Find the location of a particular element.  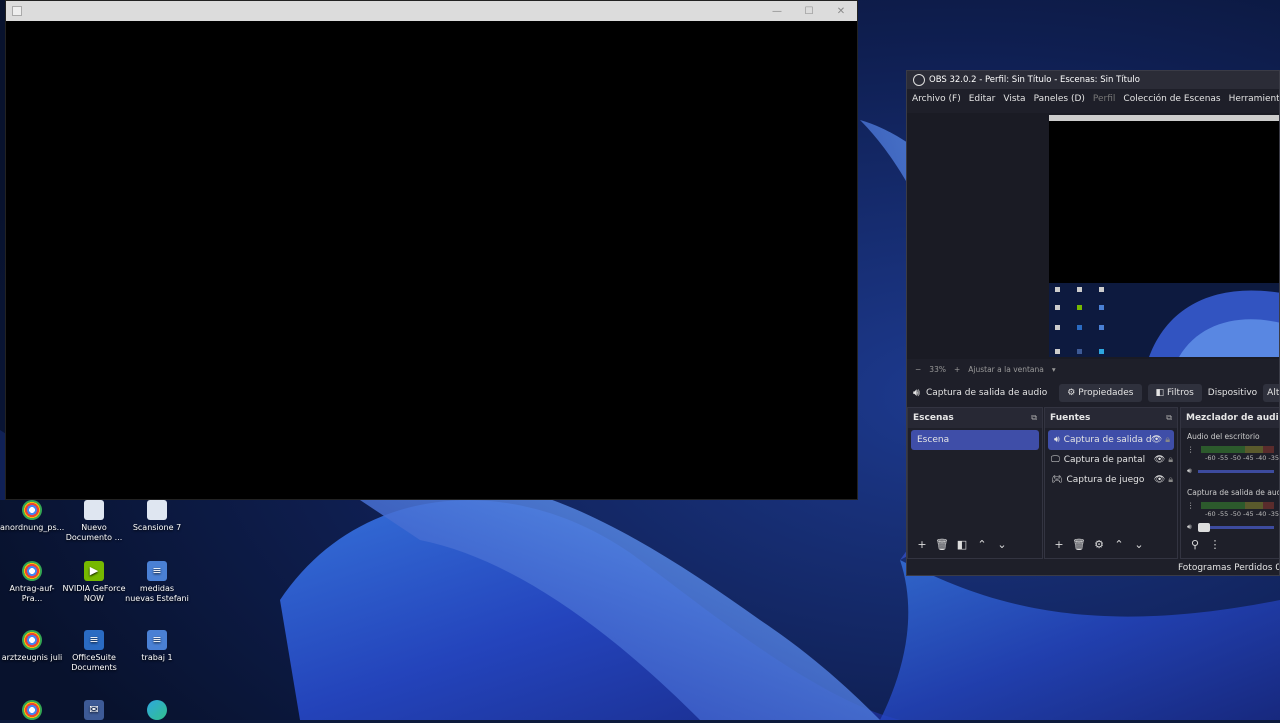

scene-label: Escena is located at coordinates (933, 440).